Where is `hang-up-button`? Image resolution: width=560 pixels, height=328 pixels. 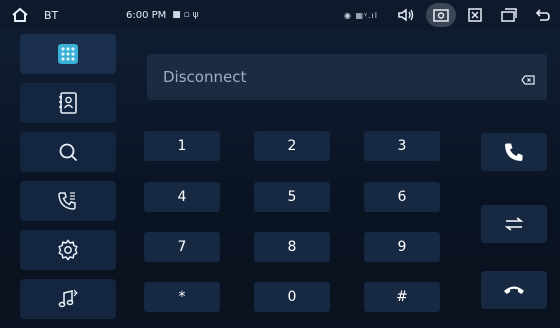 hang-up-button is located at coordinates (514, 290).